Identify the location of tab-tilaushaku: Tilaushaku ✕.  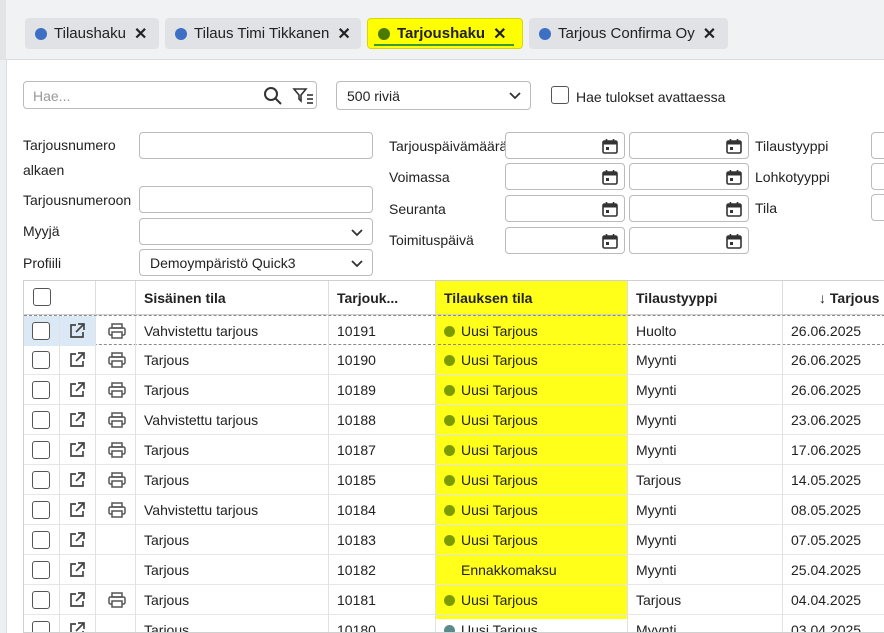
(92, 33).